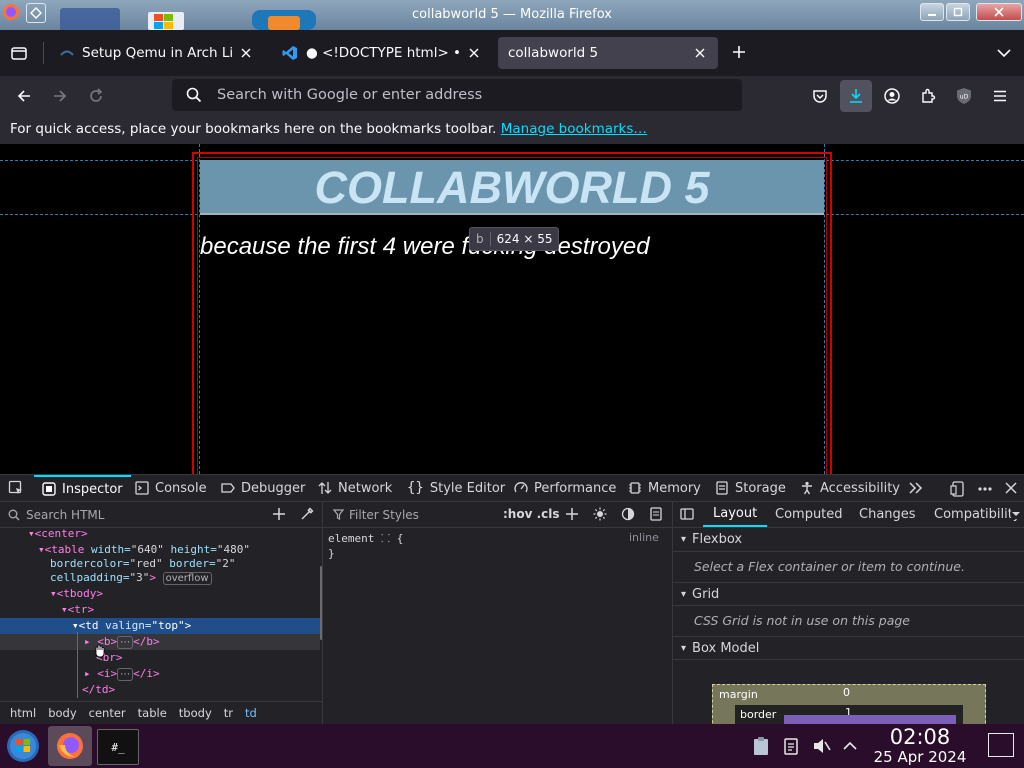 The image size is (1024, 768). Describe the element at coordinates (750, 488) in the screenshot. I see `tab-storage: Storage` at that location.